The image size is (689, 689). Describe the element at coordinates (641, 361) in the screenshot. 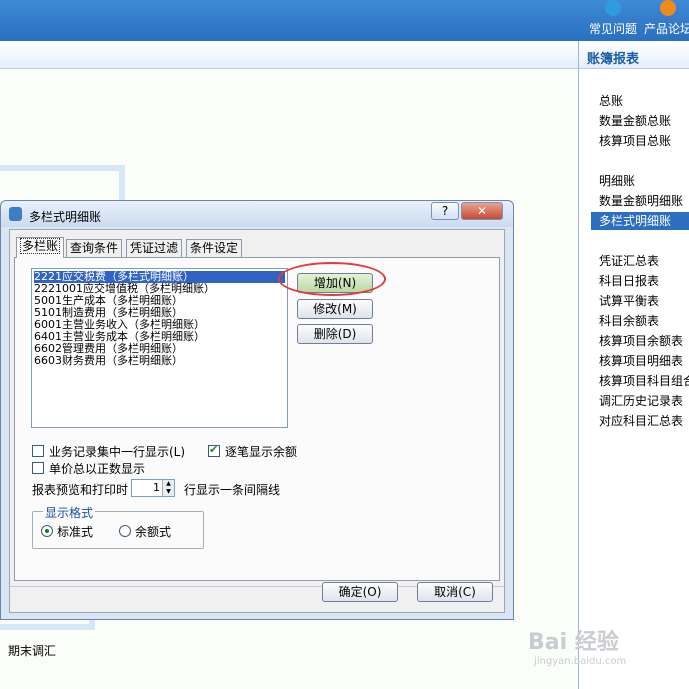

I see `menu-item-item-detail: 核算项目明细表` at that location.